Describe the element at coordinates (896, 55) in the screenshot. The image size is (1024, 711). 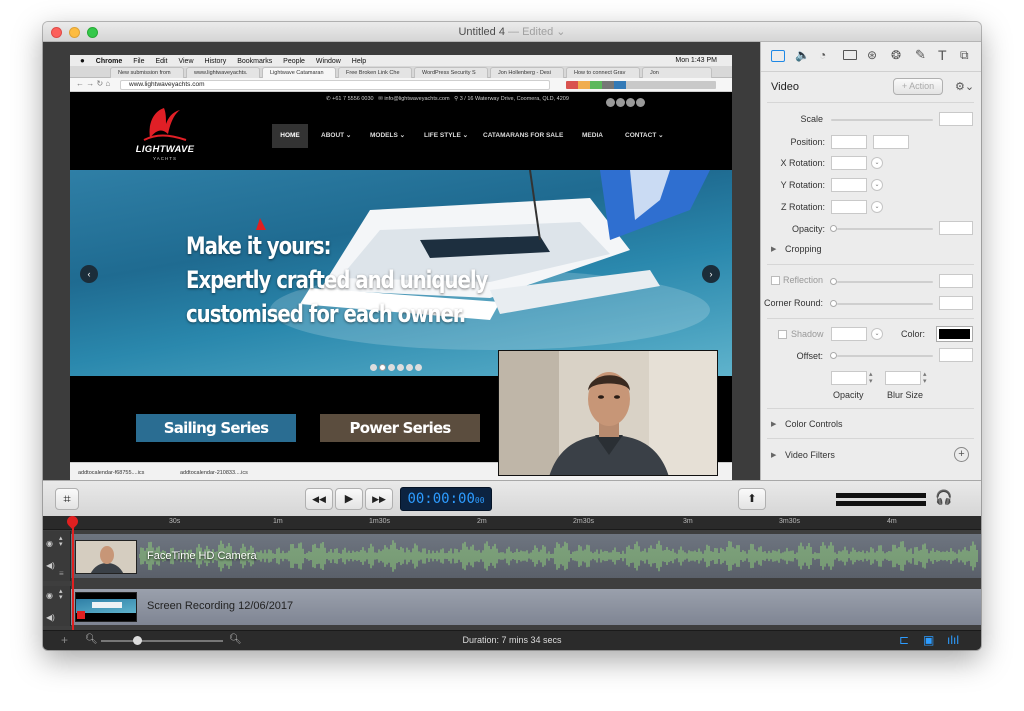
I see `annotations-icon: ❂` at that location.